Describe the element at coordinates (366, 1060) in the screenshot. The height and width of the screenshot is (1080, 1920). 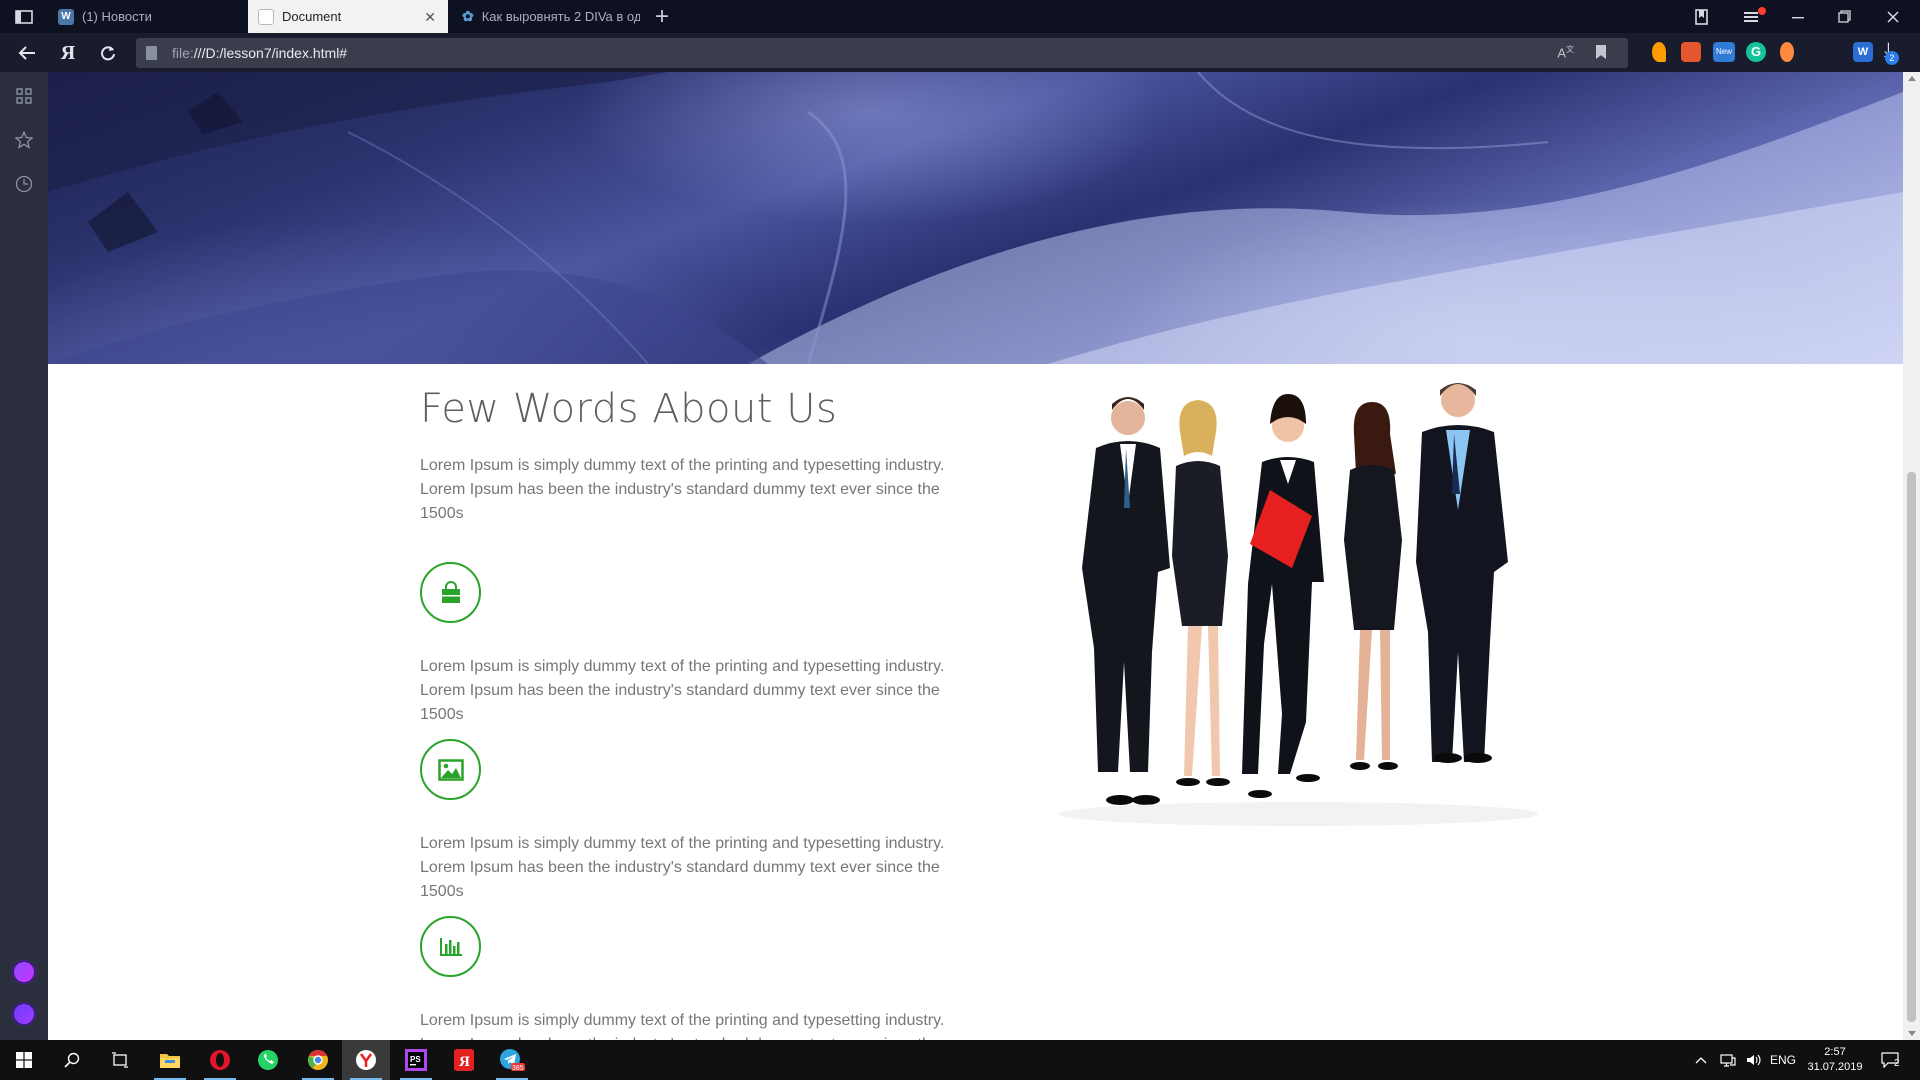
I see `yandex-browser-icon` at that location.